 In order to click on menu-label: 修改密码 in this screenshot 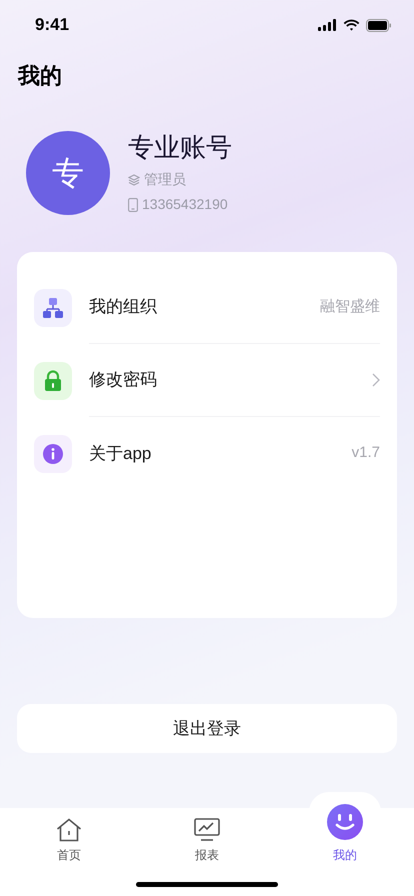, I will do `click(123, 380)`.